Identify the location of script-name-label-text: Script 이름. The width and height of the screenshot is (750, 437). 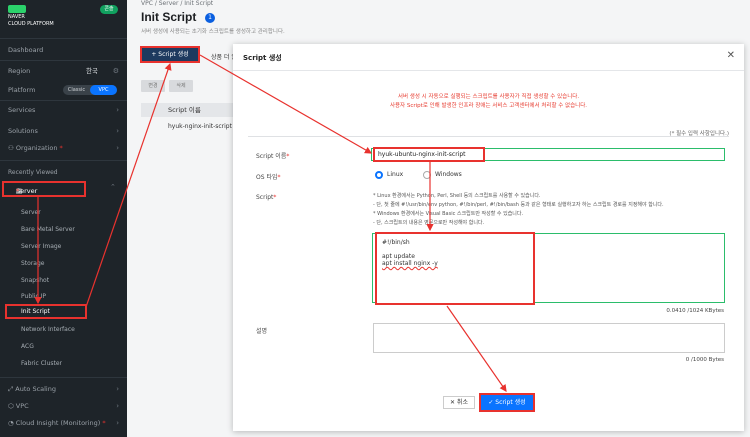
(271, 156).